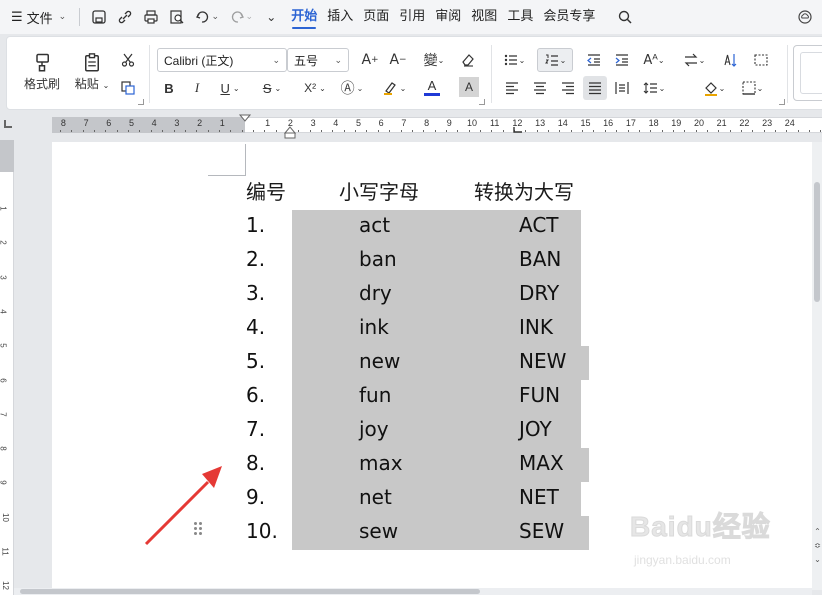 This screenshot has height=595, width=822. What do you see at coordinates (817, 366) in the screenshot?
I see `vertical-scrollbar` at bounding box center [817, 366].